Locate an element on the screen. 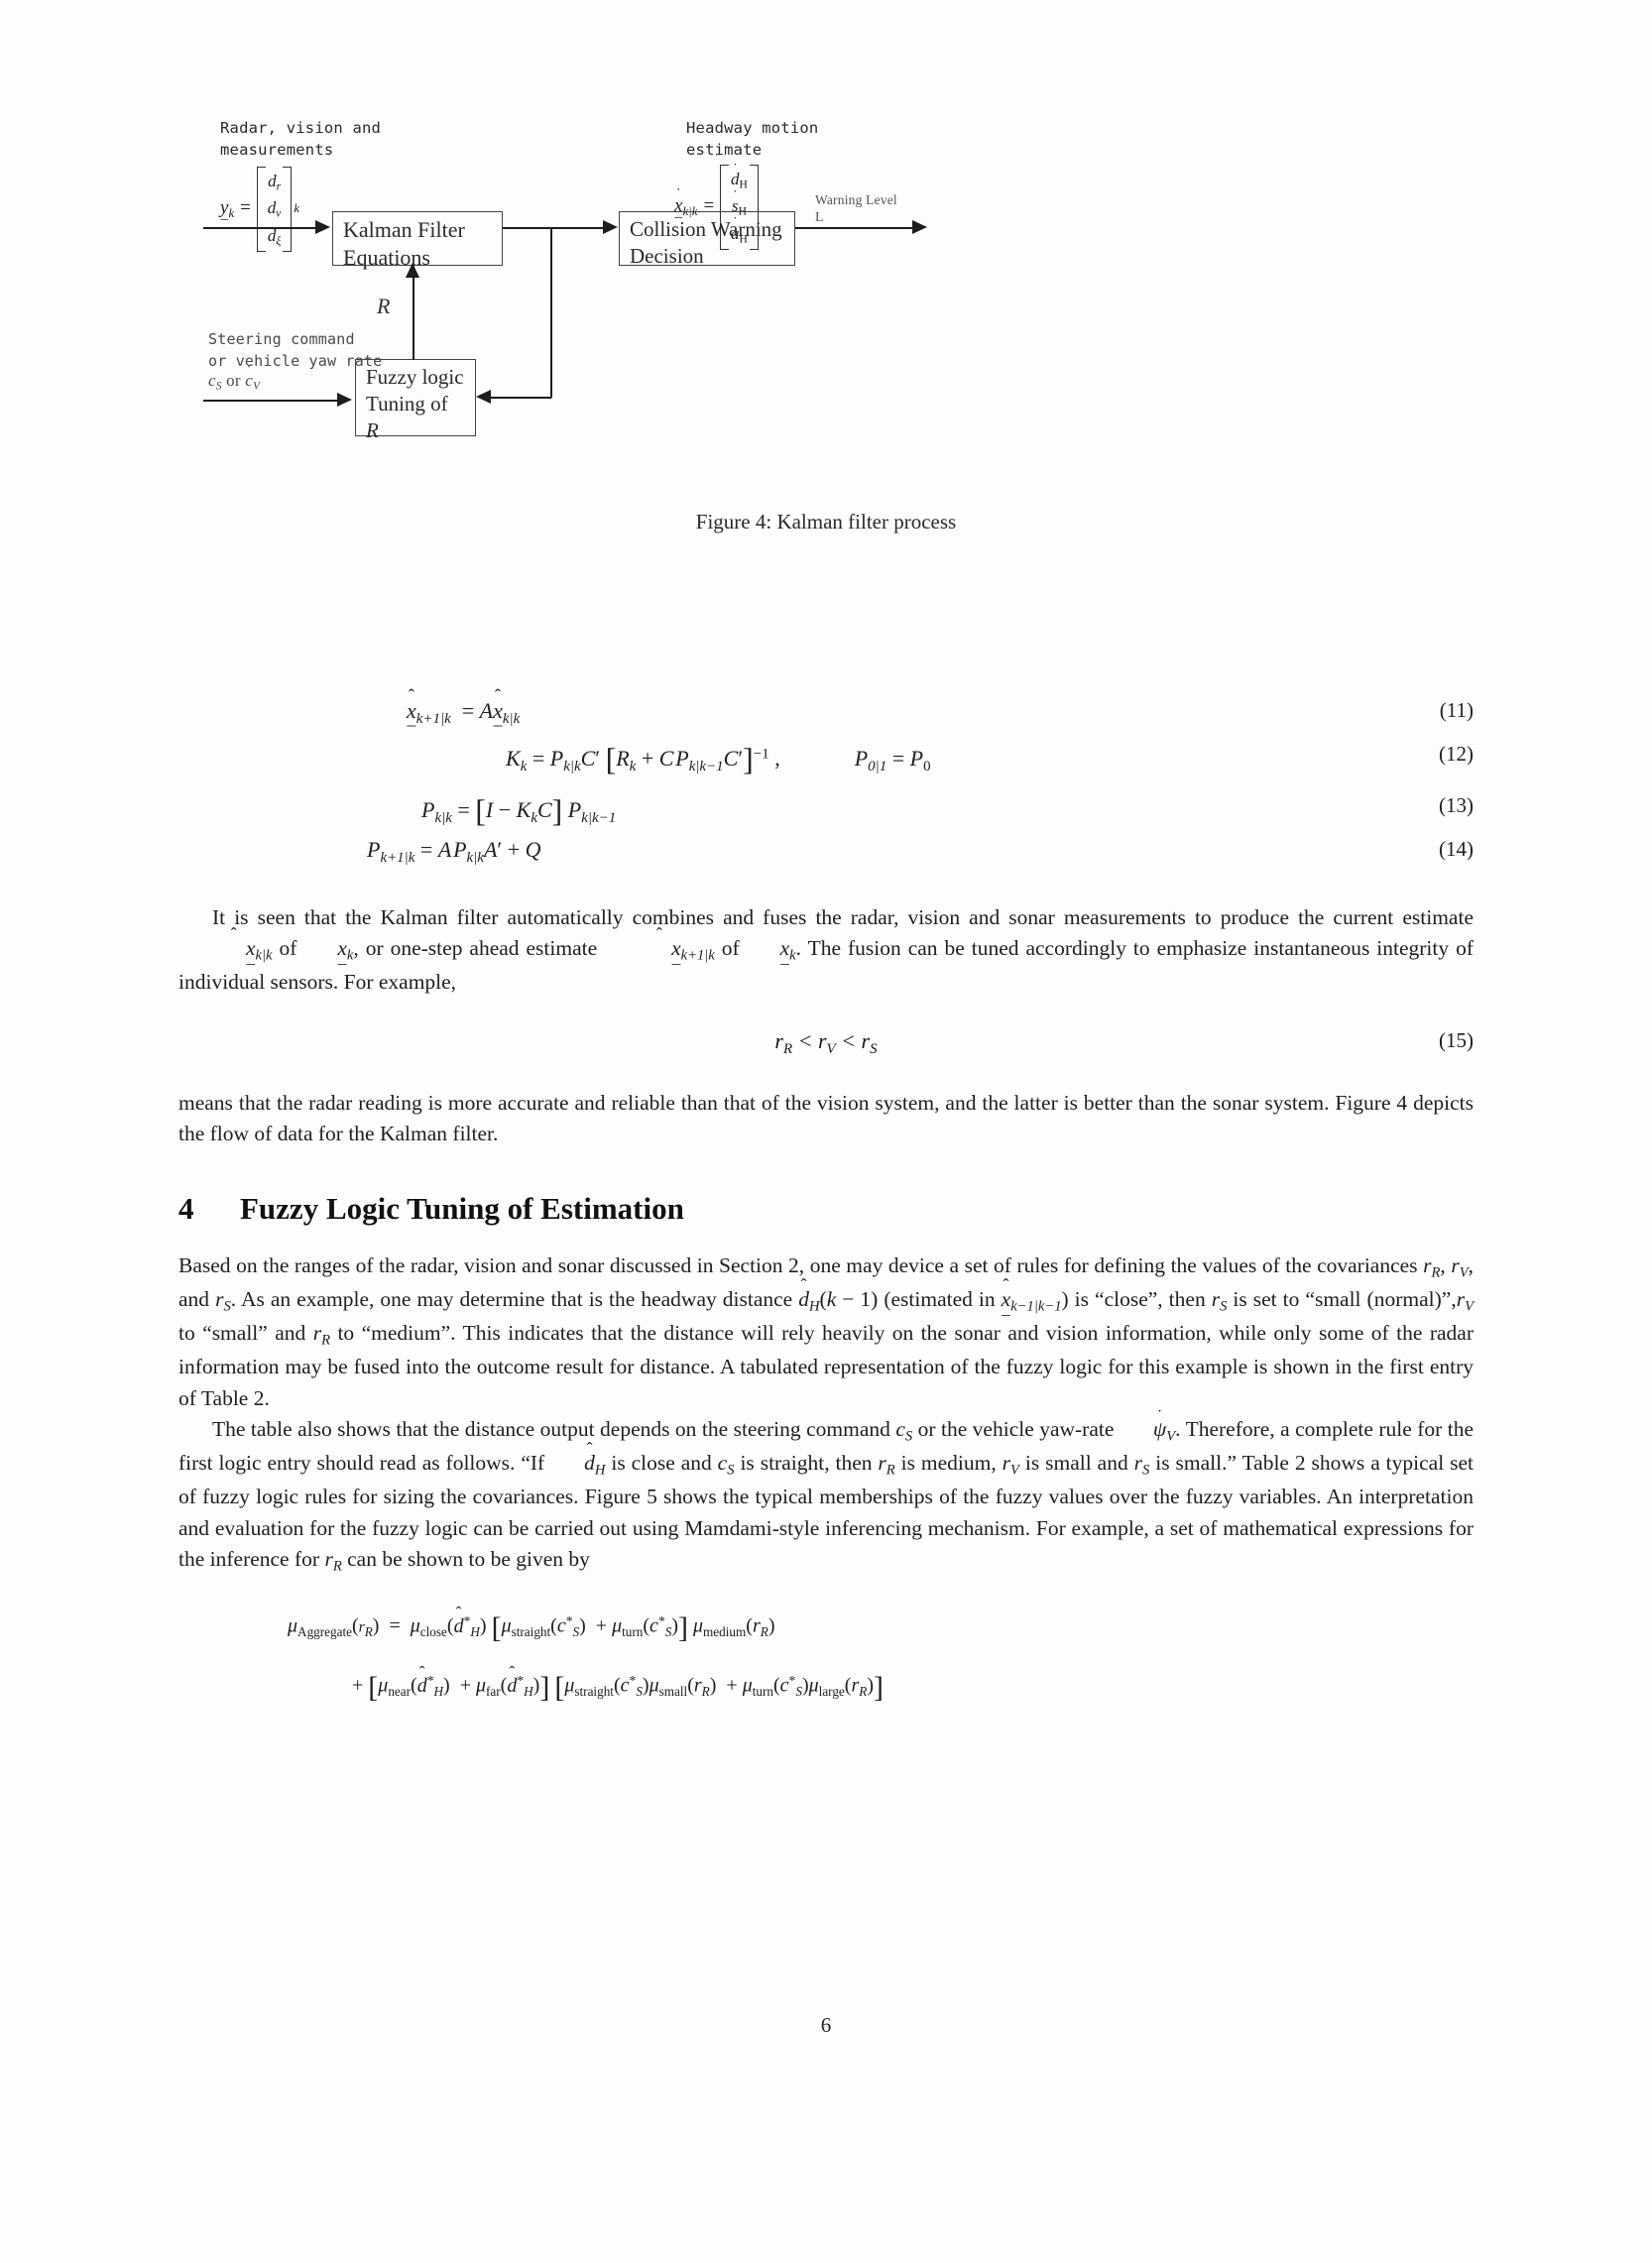  arrowhead-measurement-input is located at coordinates (322, 227).